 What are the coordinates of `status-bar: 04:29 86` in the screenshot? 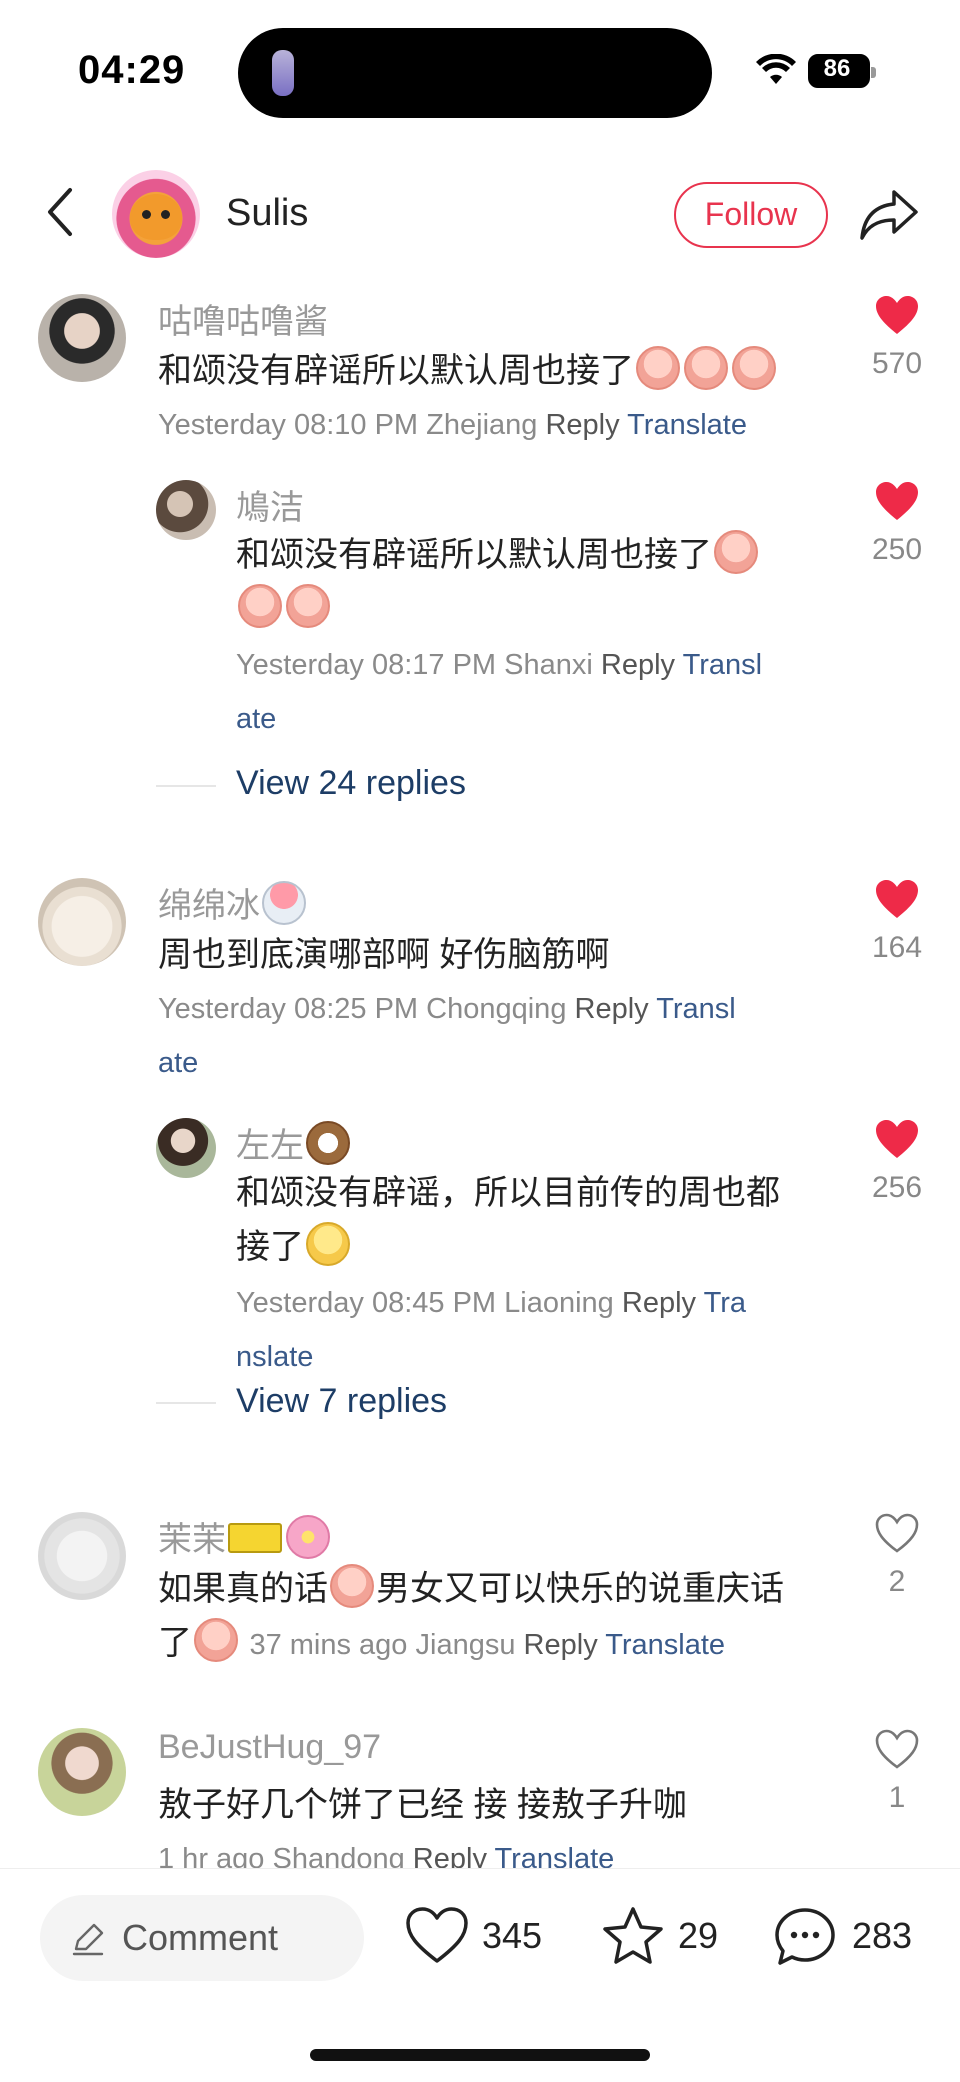 It's located at (480, 65).